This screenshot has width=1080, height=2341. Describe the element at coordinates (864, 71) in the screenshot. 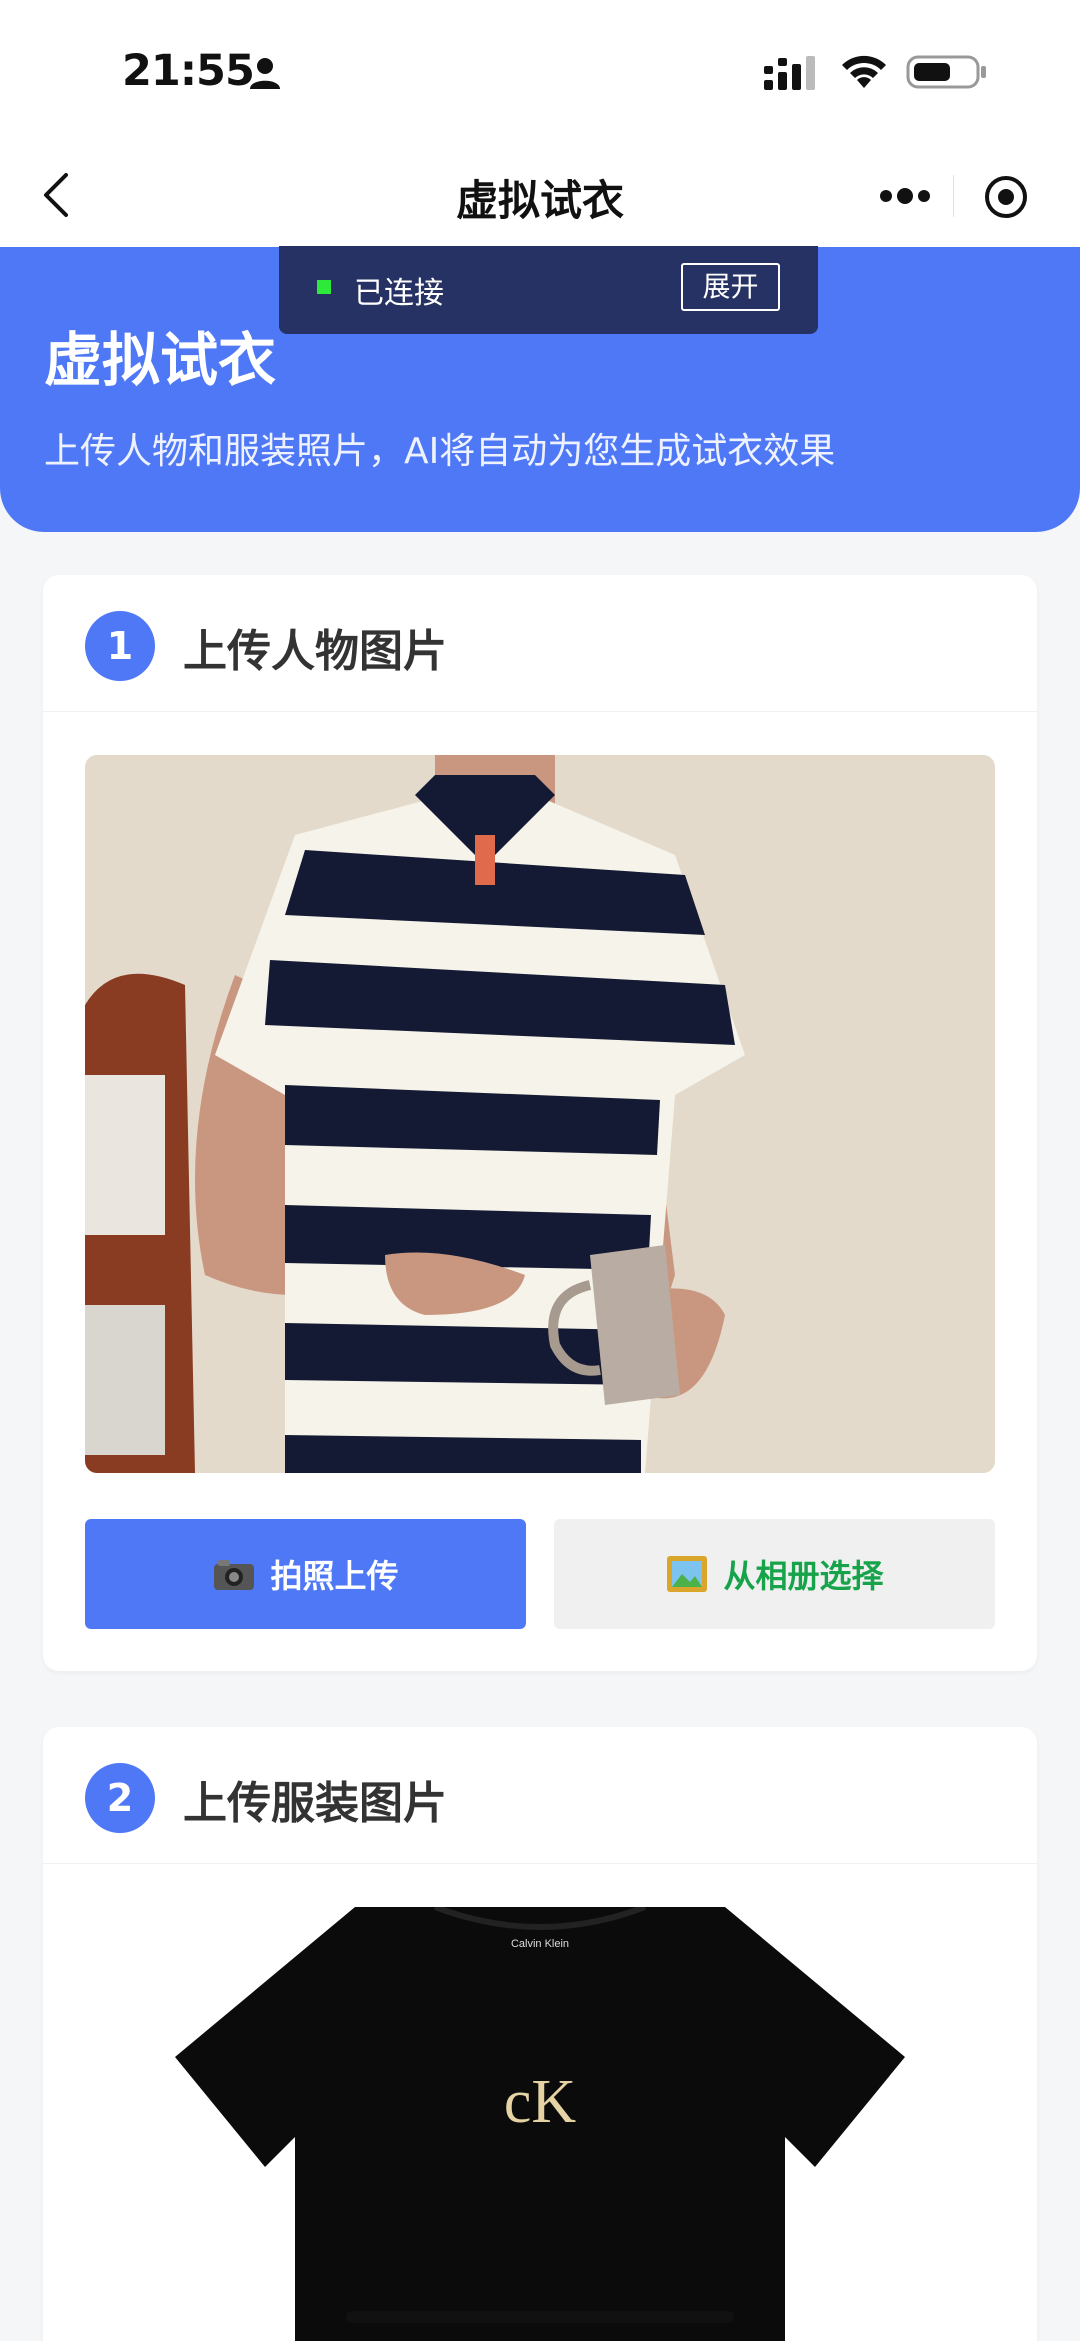

I see `wifi-icon` at that location.